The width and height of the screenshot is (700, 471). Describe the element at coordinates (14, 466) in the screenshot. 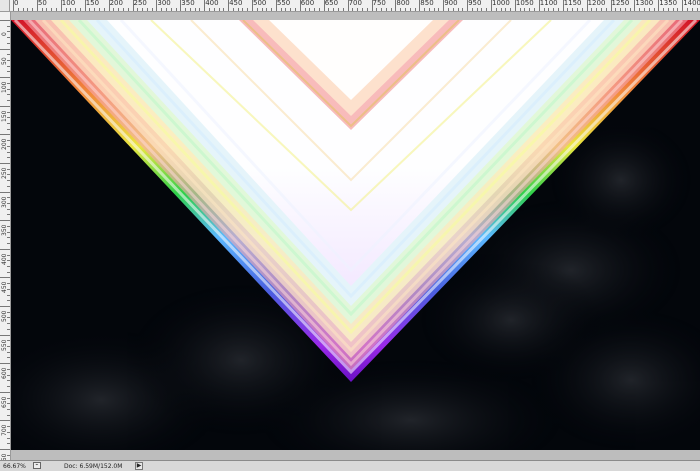

I see `zoom-level: 66.67%` at that location.